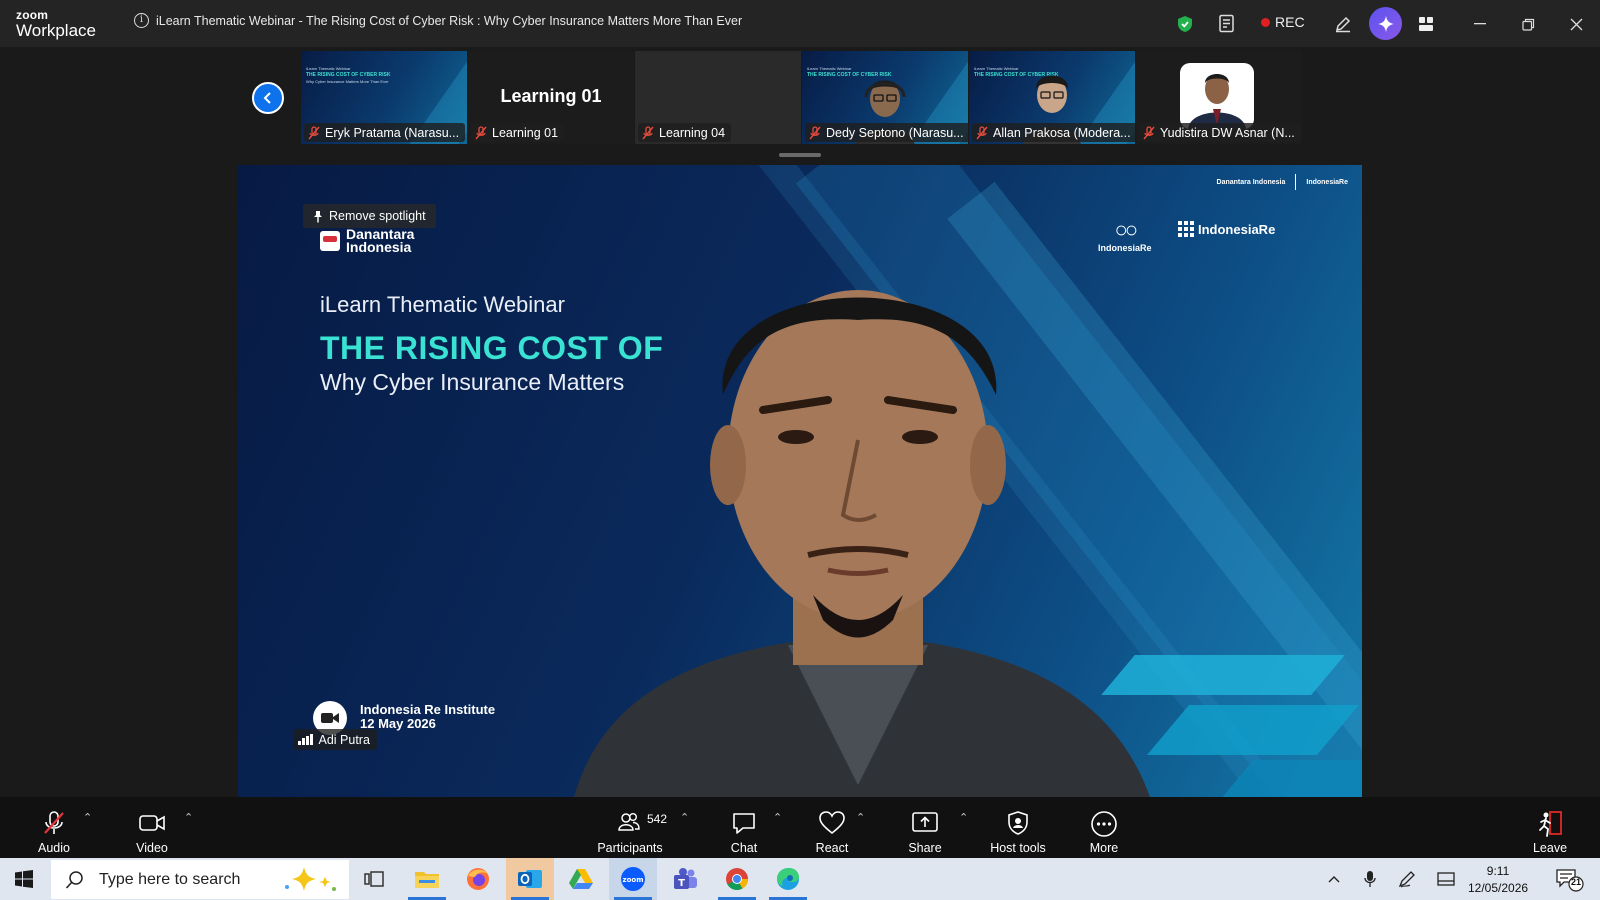 This screenshot has height=900, width=1600. What do you see at coordinates (737, 879) in the screenshot?
I see `chrome-icon` at bounding box center [737, 879].